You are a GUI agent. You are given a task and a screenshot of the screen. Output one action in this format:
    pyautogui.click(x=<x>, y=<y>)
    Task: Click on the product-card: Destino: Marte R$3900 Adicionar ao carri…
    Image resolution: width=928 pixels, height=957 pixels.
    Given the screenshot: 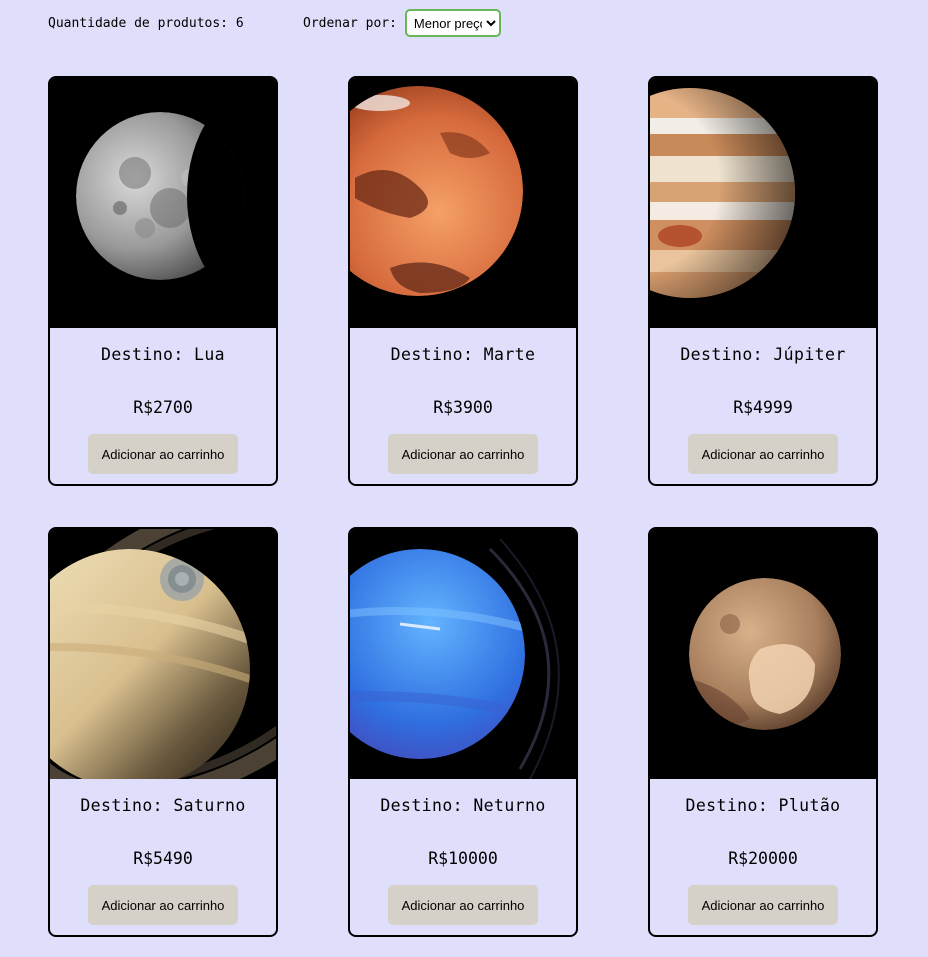 What is the action you would take?
    pyautogui.click(x=463, y=281)
    